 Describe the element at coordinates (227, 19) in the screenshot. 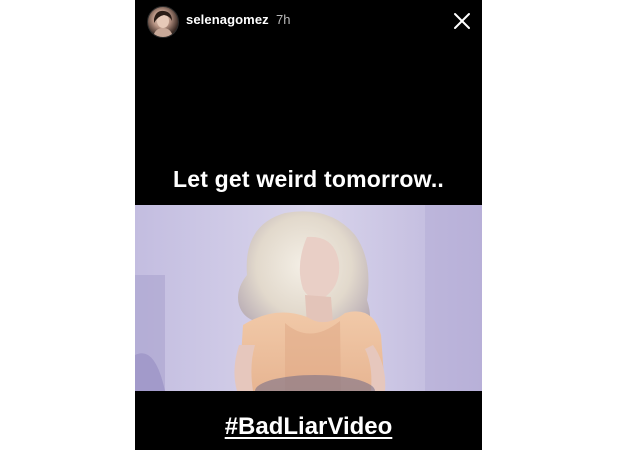

I see `username: selenagomez` at that location.